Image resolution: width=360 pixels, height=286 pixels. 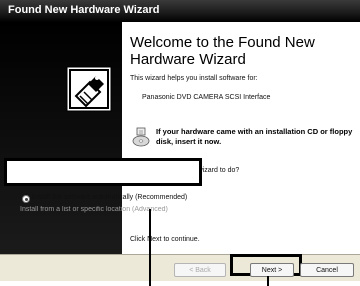 What do you see at coordinates (26, 199) in the screenshot?
I see `radio-install-automatically` at bounding box center [26, 199].